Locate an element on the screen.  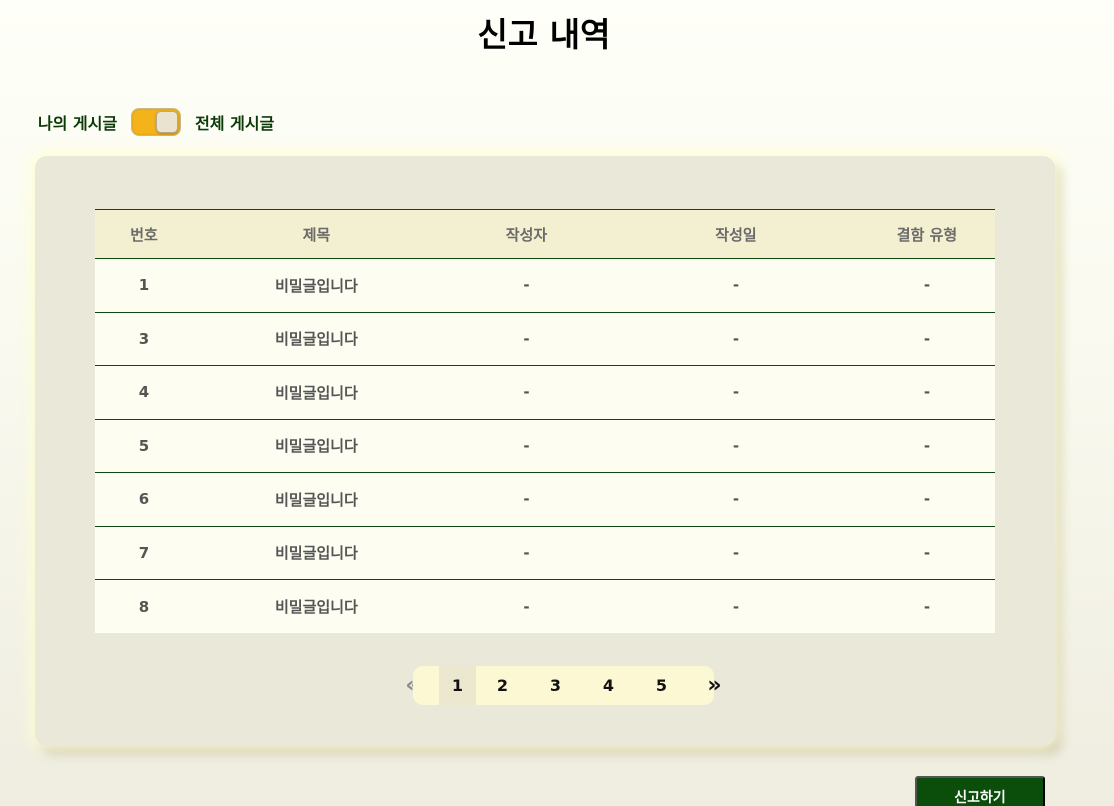
table-row: 8 비밀글입니다 - - - is located at coordinates (545, 606).